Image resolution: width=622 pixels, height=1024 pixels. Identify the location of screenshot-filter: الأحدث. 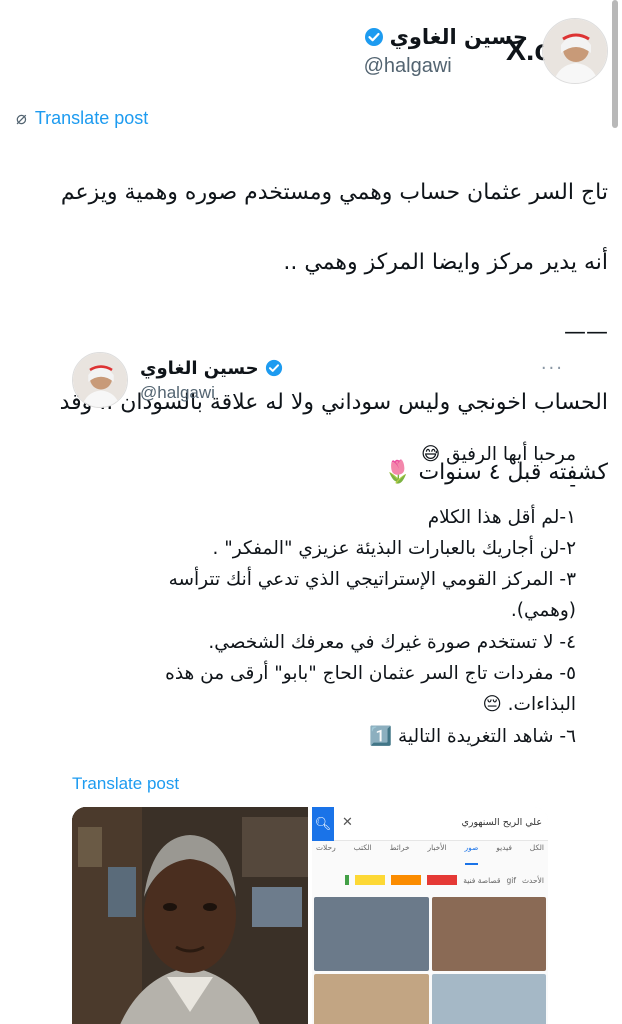
(533, 880).